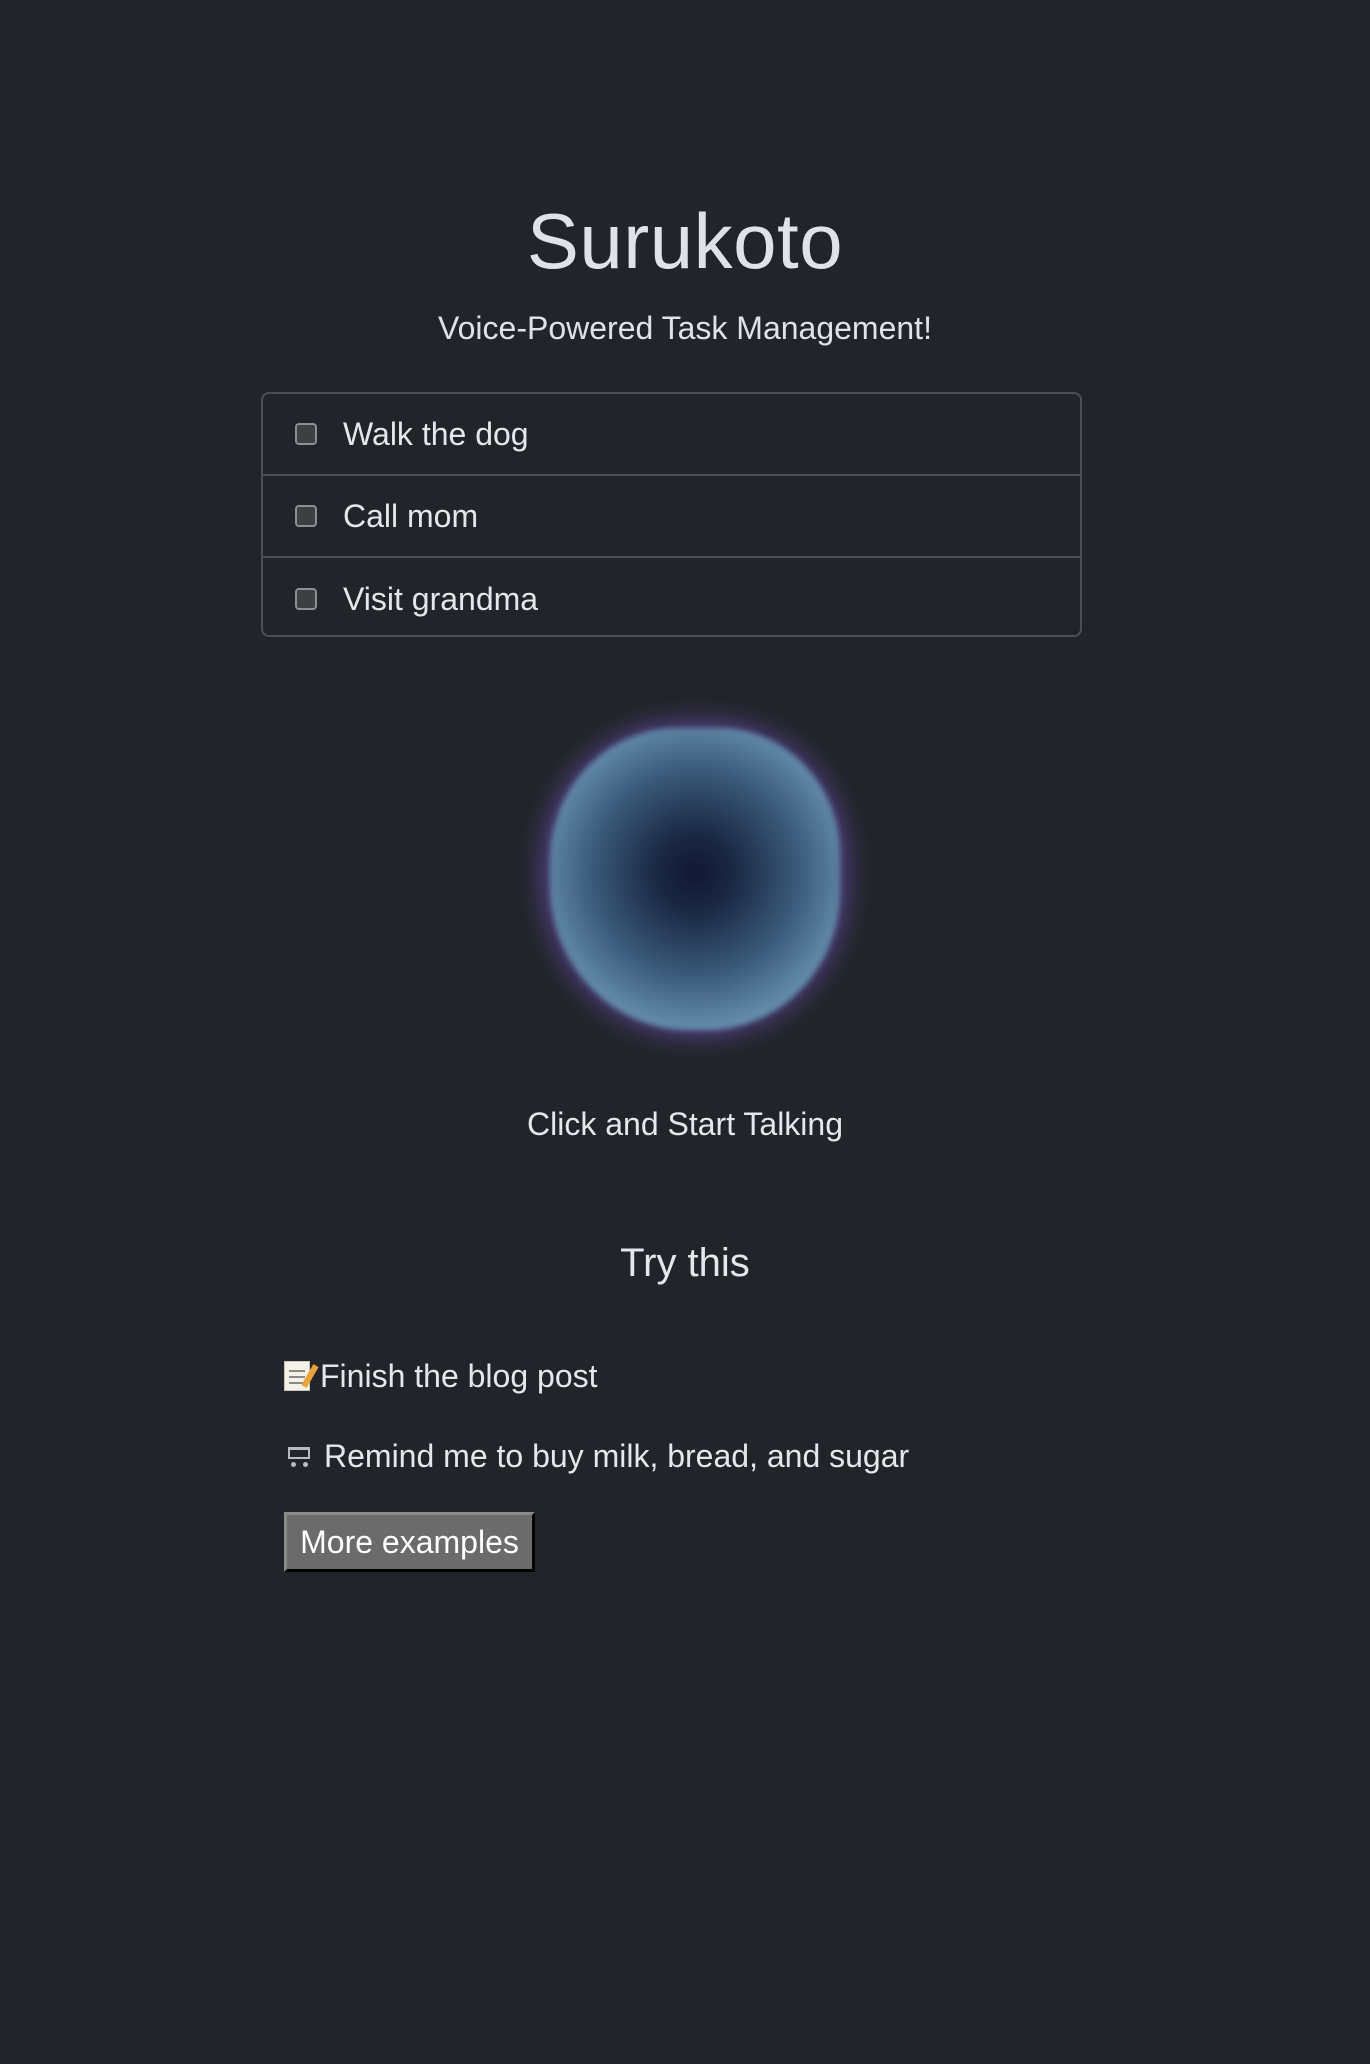 This screenshot has width=1370, height=2064. What do you see at coordinates (685, 328) in the screenshot?
I see `app-subtitle: Voice-Powered Task Management!` at bounding box center [685, 328].